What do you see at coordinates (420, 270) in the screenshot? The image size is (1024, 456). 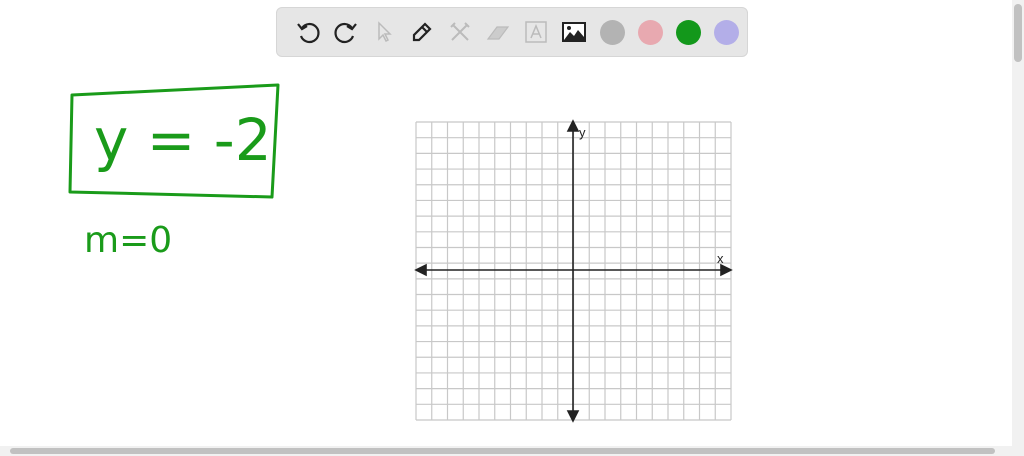 I see `x-axis-left-arrow` at bounding box center [420, 270].